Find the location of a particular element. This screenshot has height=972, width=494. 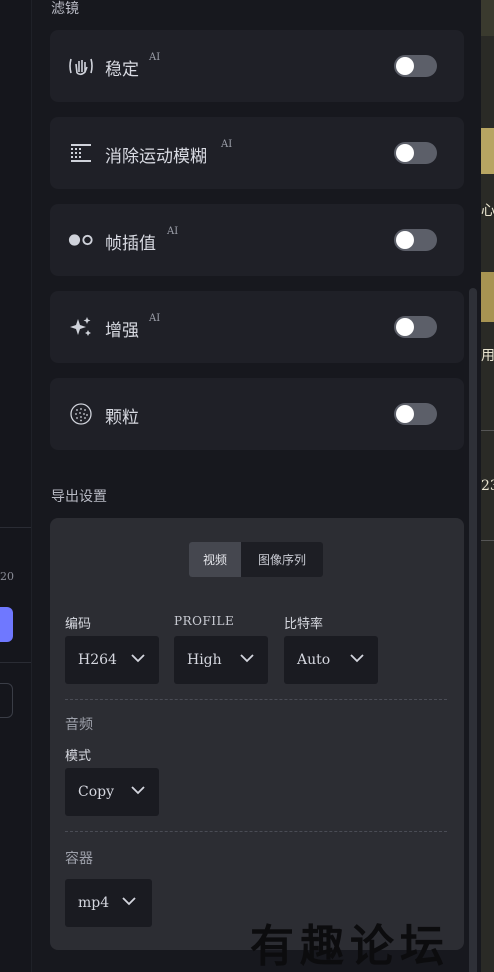

grain-circle-icon is located at coordinates (81, 414).